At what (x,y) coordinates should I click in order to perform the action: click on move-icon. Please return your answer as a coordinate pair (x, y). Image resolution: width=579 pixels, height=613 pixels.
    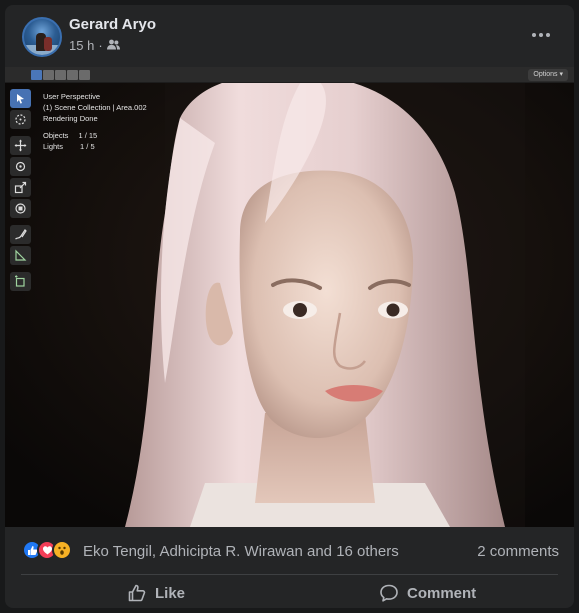
    Looking at the image, I should click on (20, 145).